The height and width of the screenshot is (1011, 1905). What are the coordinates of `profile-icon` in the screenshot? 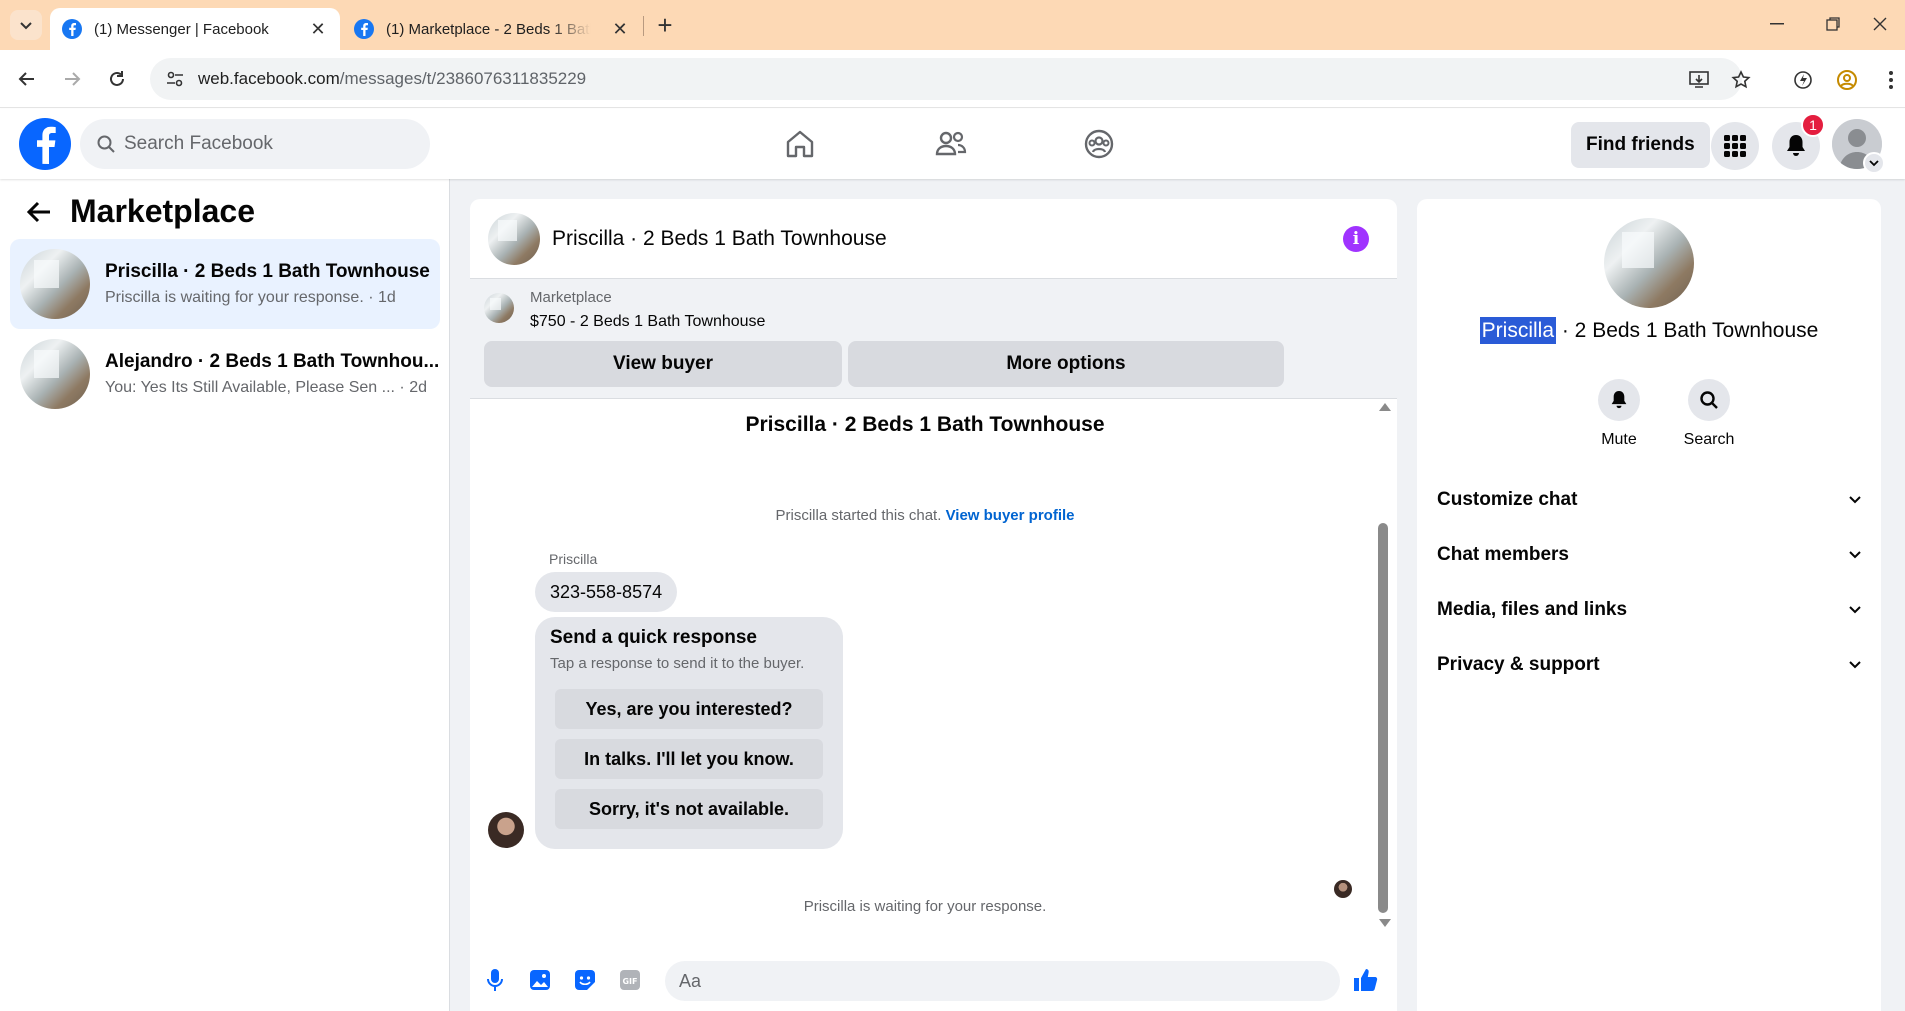 It's located at (1847, 80).